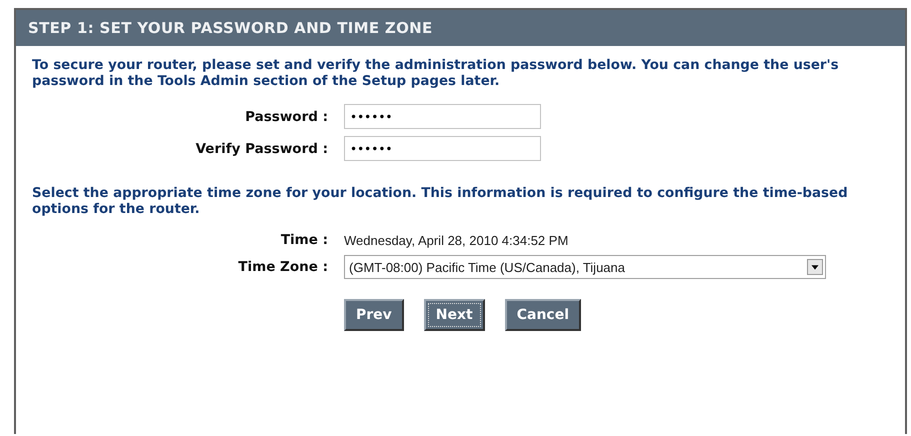 This screenshot has width=911, height=436. I want to click on field-label: Password :, so click(286, 116).